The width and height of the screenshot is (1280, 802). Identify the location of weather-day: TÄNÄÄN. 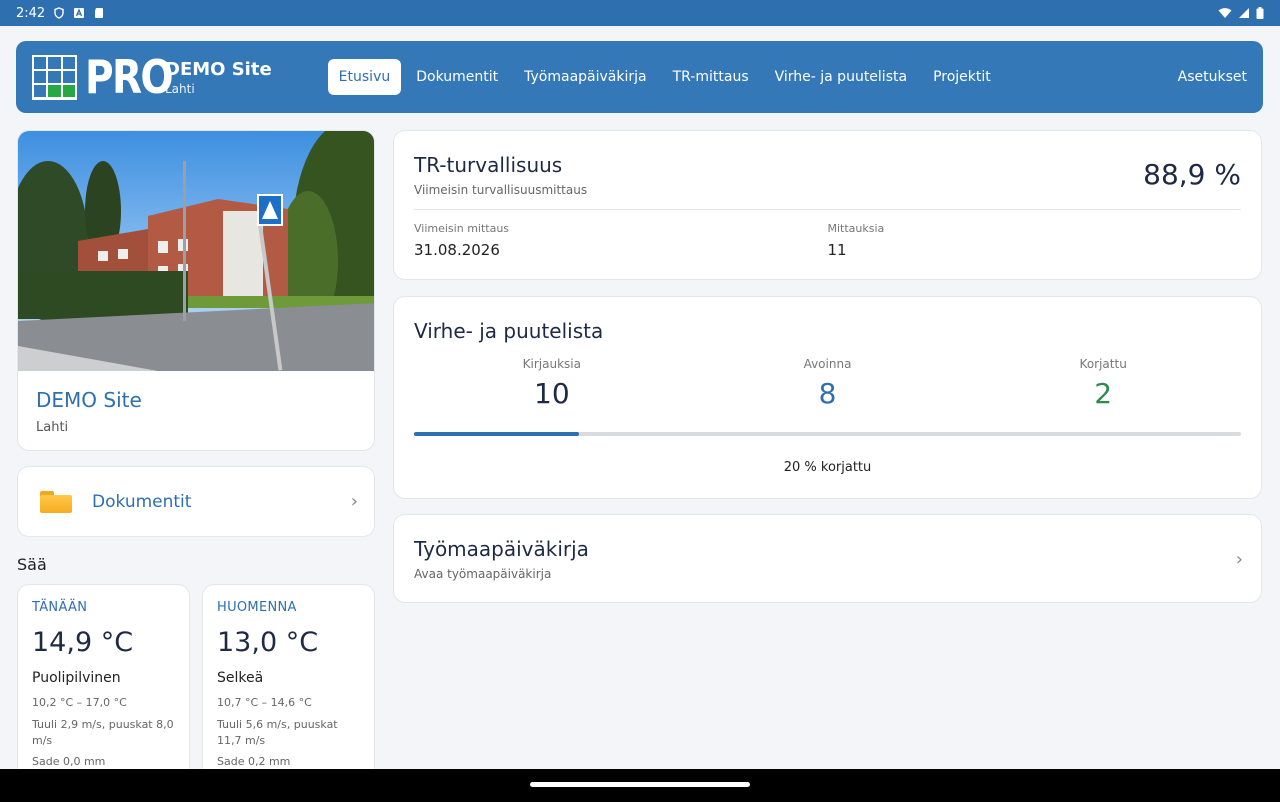
(60, 607).